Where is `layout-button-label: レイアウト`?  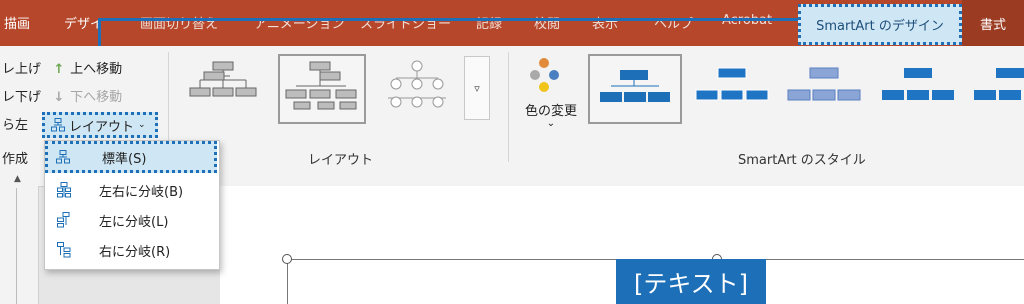
layout-button-label: レイアウト is located at coordinates (102, 127).